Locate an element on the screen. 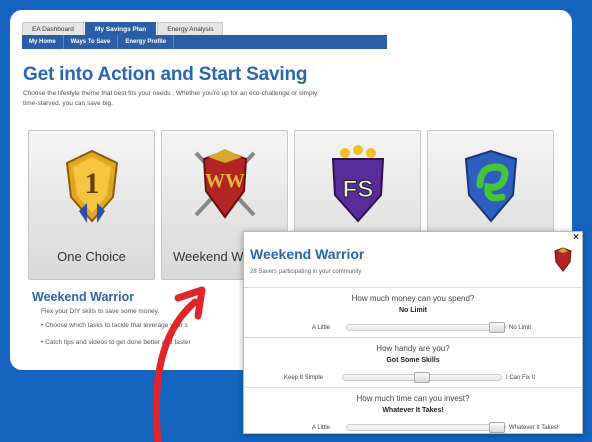  question-text: How much time can you invest? is located at coordinates (413, 398).